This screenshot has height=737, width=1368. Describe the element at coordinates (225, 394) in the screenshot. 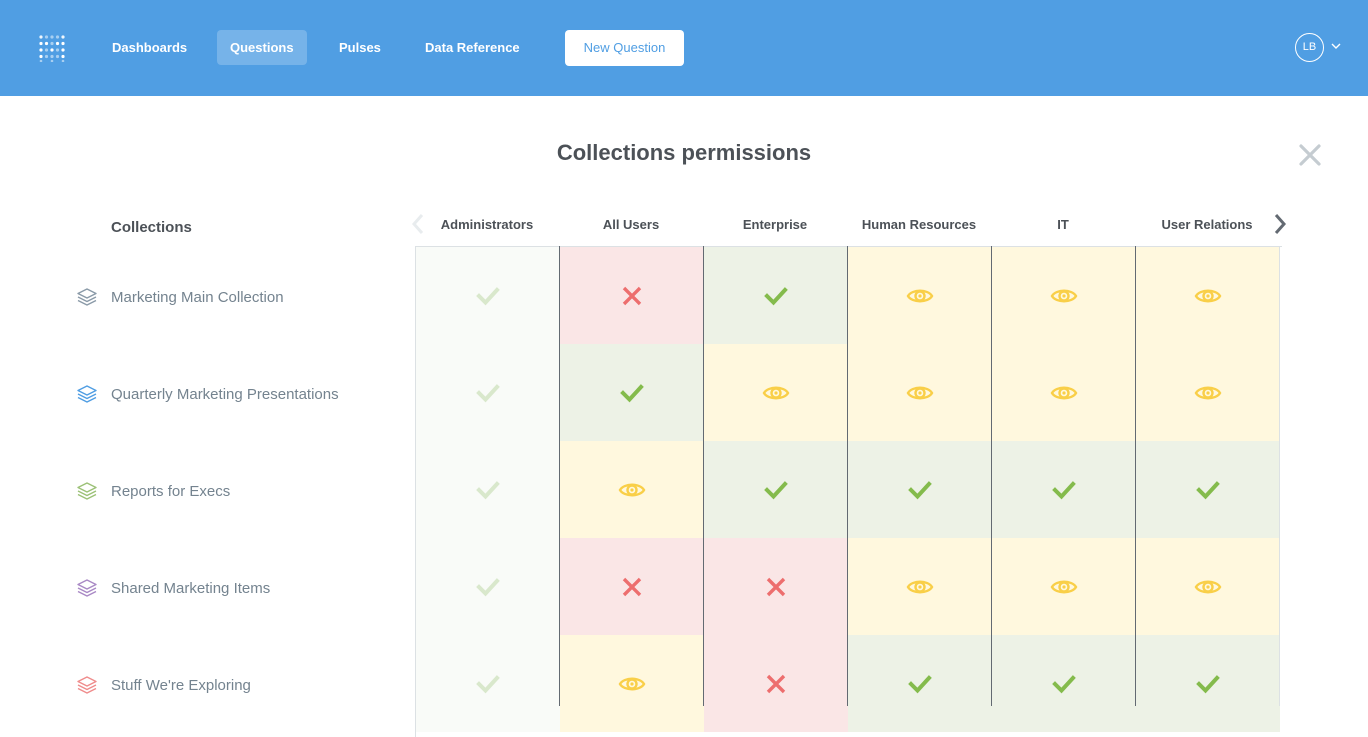

I see `collection-name: Quarterly Marketing Presentations` at that location.